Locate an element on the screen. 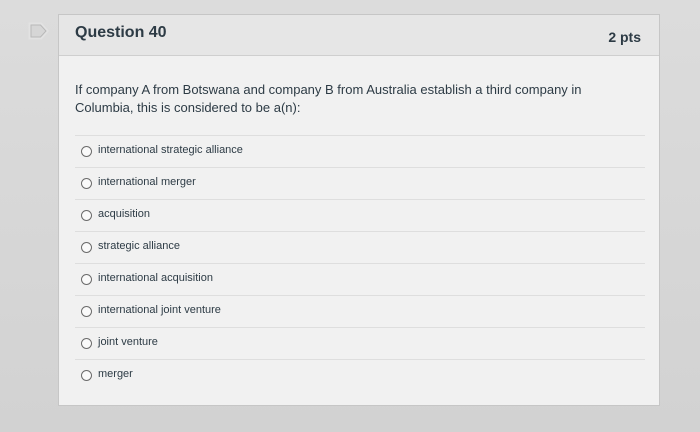 This screenshot has height=432, width=700. question-title: Question 40 is located at coordinates (121, 32).